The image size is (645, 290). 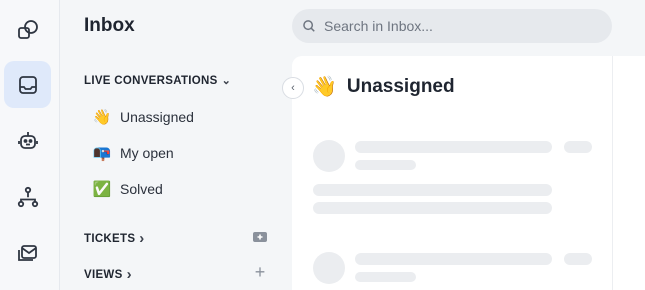 What do you see at coordinates (141, 189) in the screenshot?
I see `sidebar-item-label: Solved` at bounding box center [141, 189].